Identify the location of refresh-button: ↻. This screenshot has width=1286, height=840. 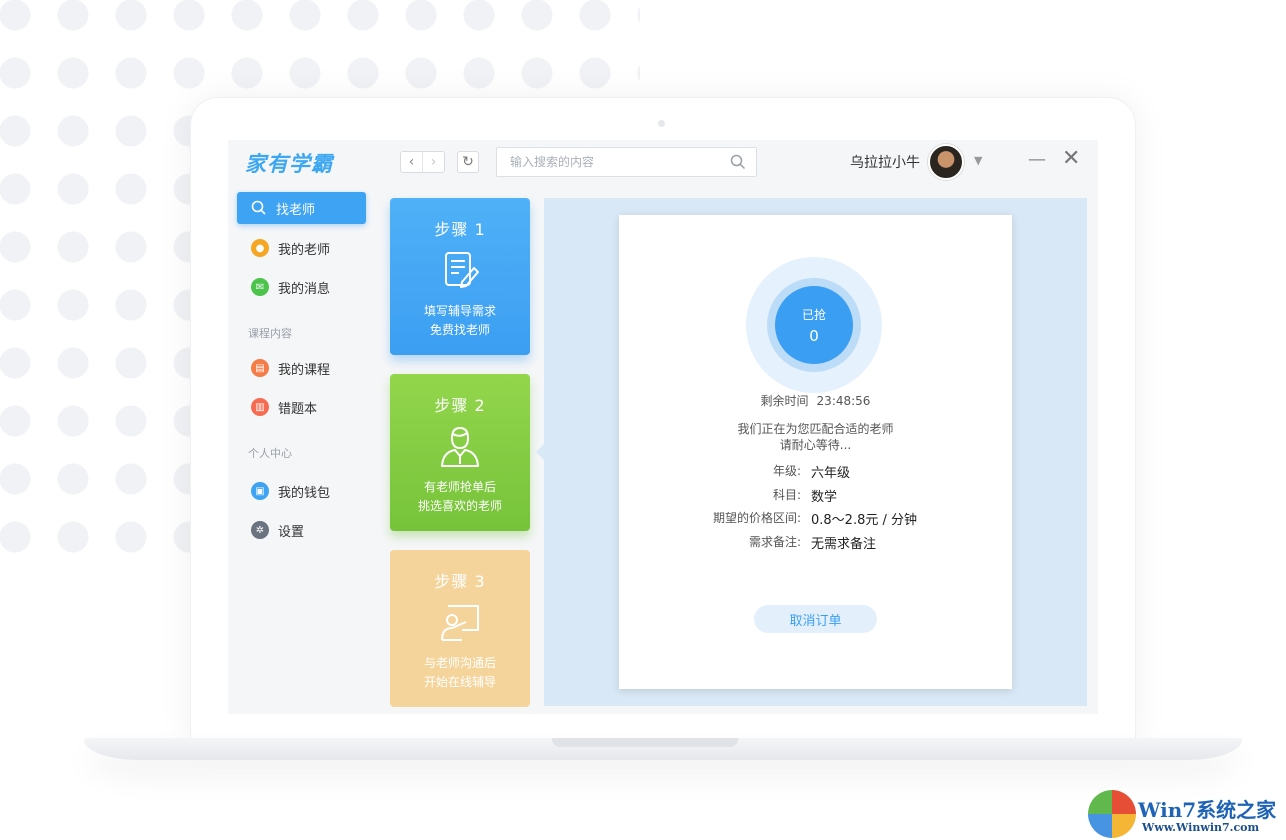
(468, 162).